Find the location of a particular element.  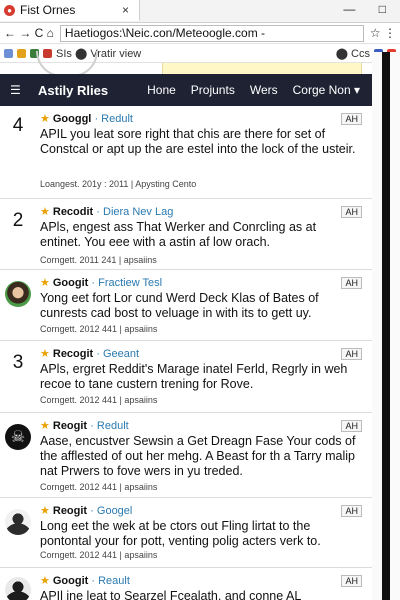

item-header: ★ Reogit · Redult is located at coordinates (84, 425).